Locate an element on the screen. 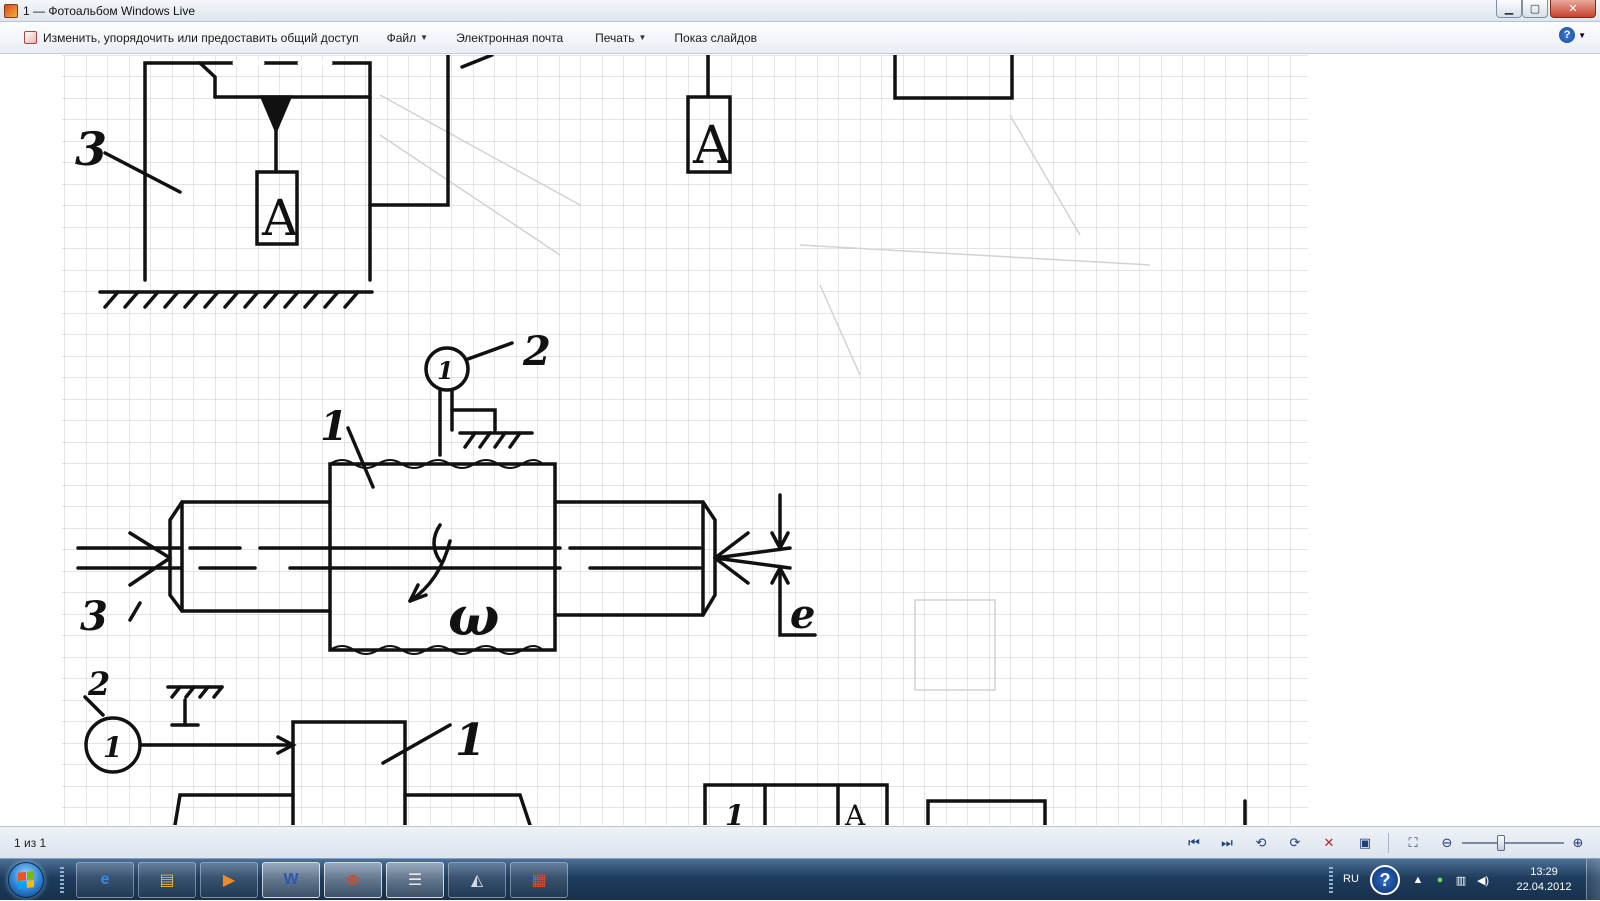  zoom-in-icon: ⊕ is located at coordinates (1578, 842).